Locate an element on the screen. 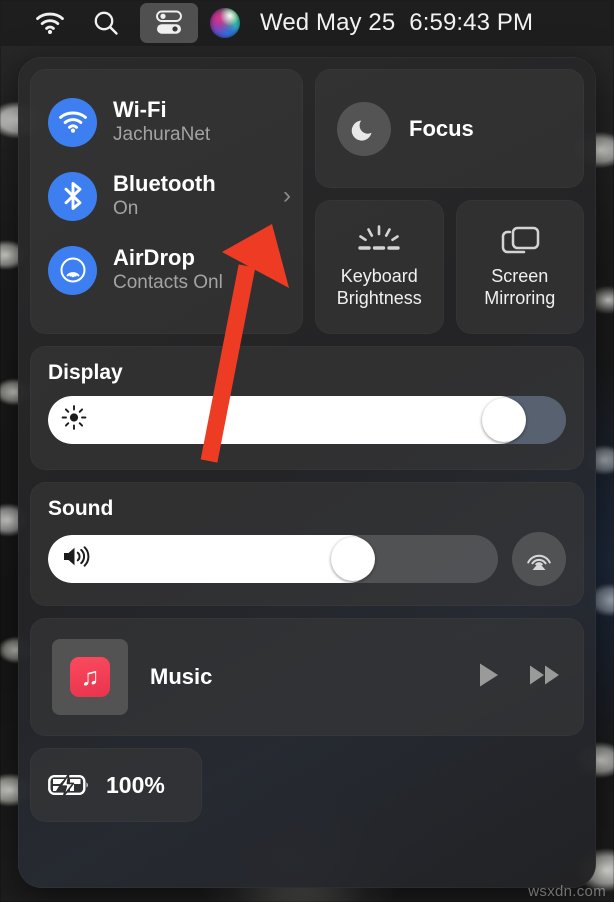 The height and width of the screenshot is (902, 614). speaker-icon-wrap is located at coordinates (76, 559).